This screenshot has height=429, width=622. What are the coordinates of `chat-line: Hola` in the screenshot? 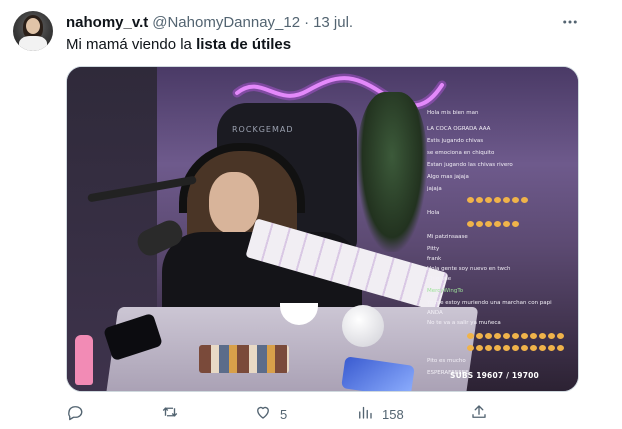 It's located at (433, 213).